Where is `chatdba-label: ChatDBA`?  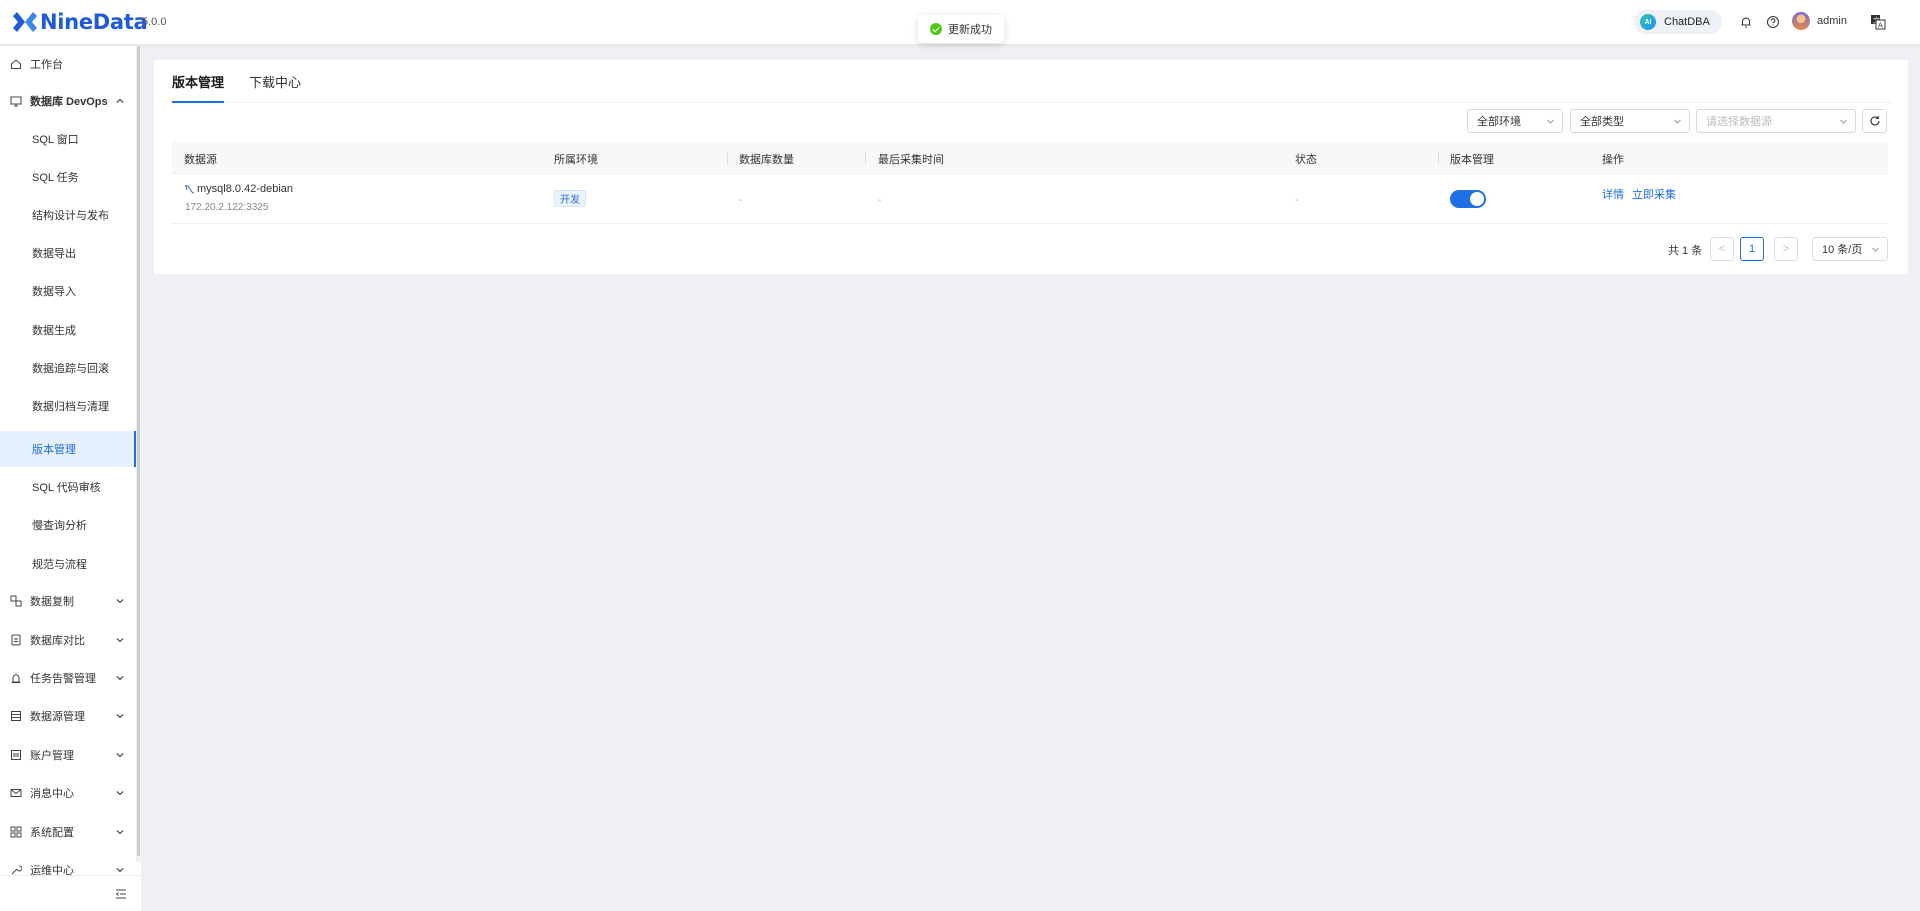 chatdba-label: ChatDBA is located at coordinates (1687, 22).